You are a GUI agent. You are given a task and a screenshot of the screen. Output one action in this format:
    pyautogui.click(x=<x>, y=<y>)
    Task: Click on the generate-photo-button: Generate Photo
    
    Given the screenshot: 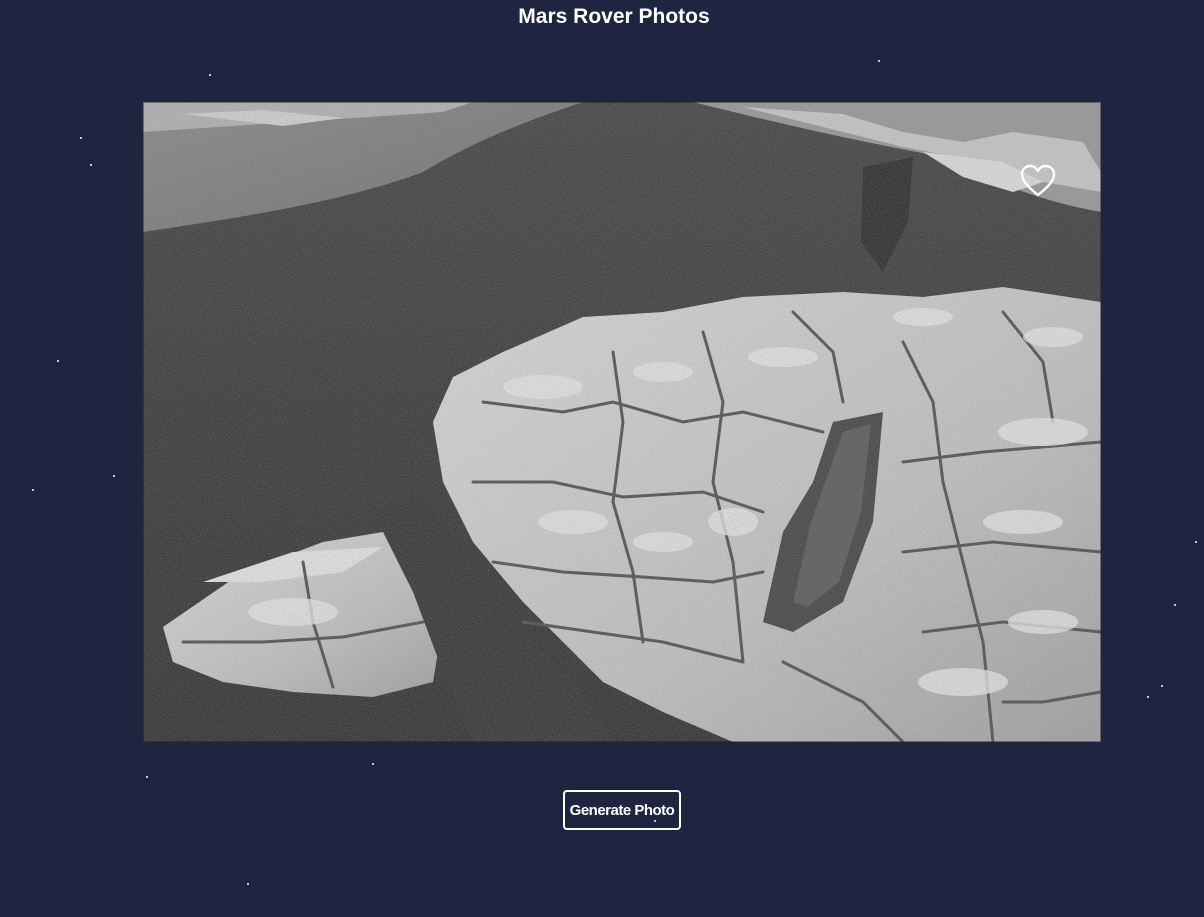 What is the action you would take?
    pyautogui.click(x=622, y=810)
    